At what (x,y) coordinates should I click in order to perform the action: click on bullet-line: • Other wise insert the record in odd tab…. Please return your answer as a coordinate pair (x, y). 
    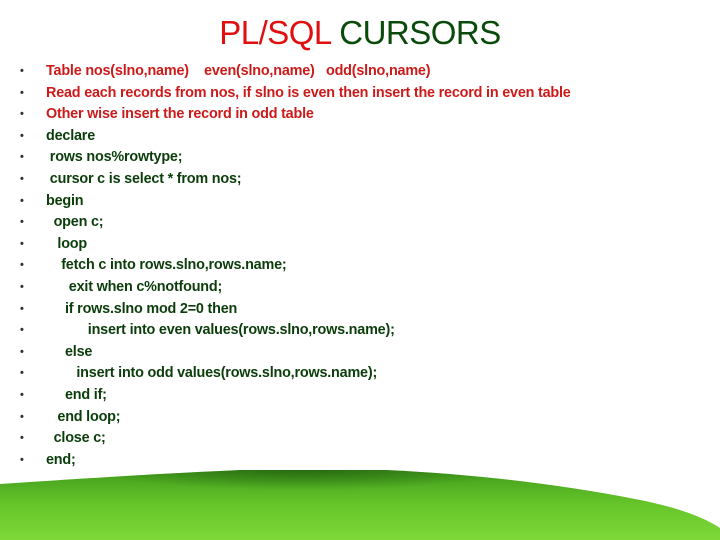
    Looking at the image, I should click on (285, 115).